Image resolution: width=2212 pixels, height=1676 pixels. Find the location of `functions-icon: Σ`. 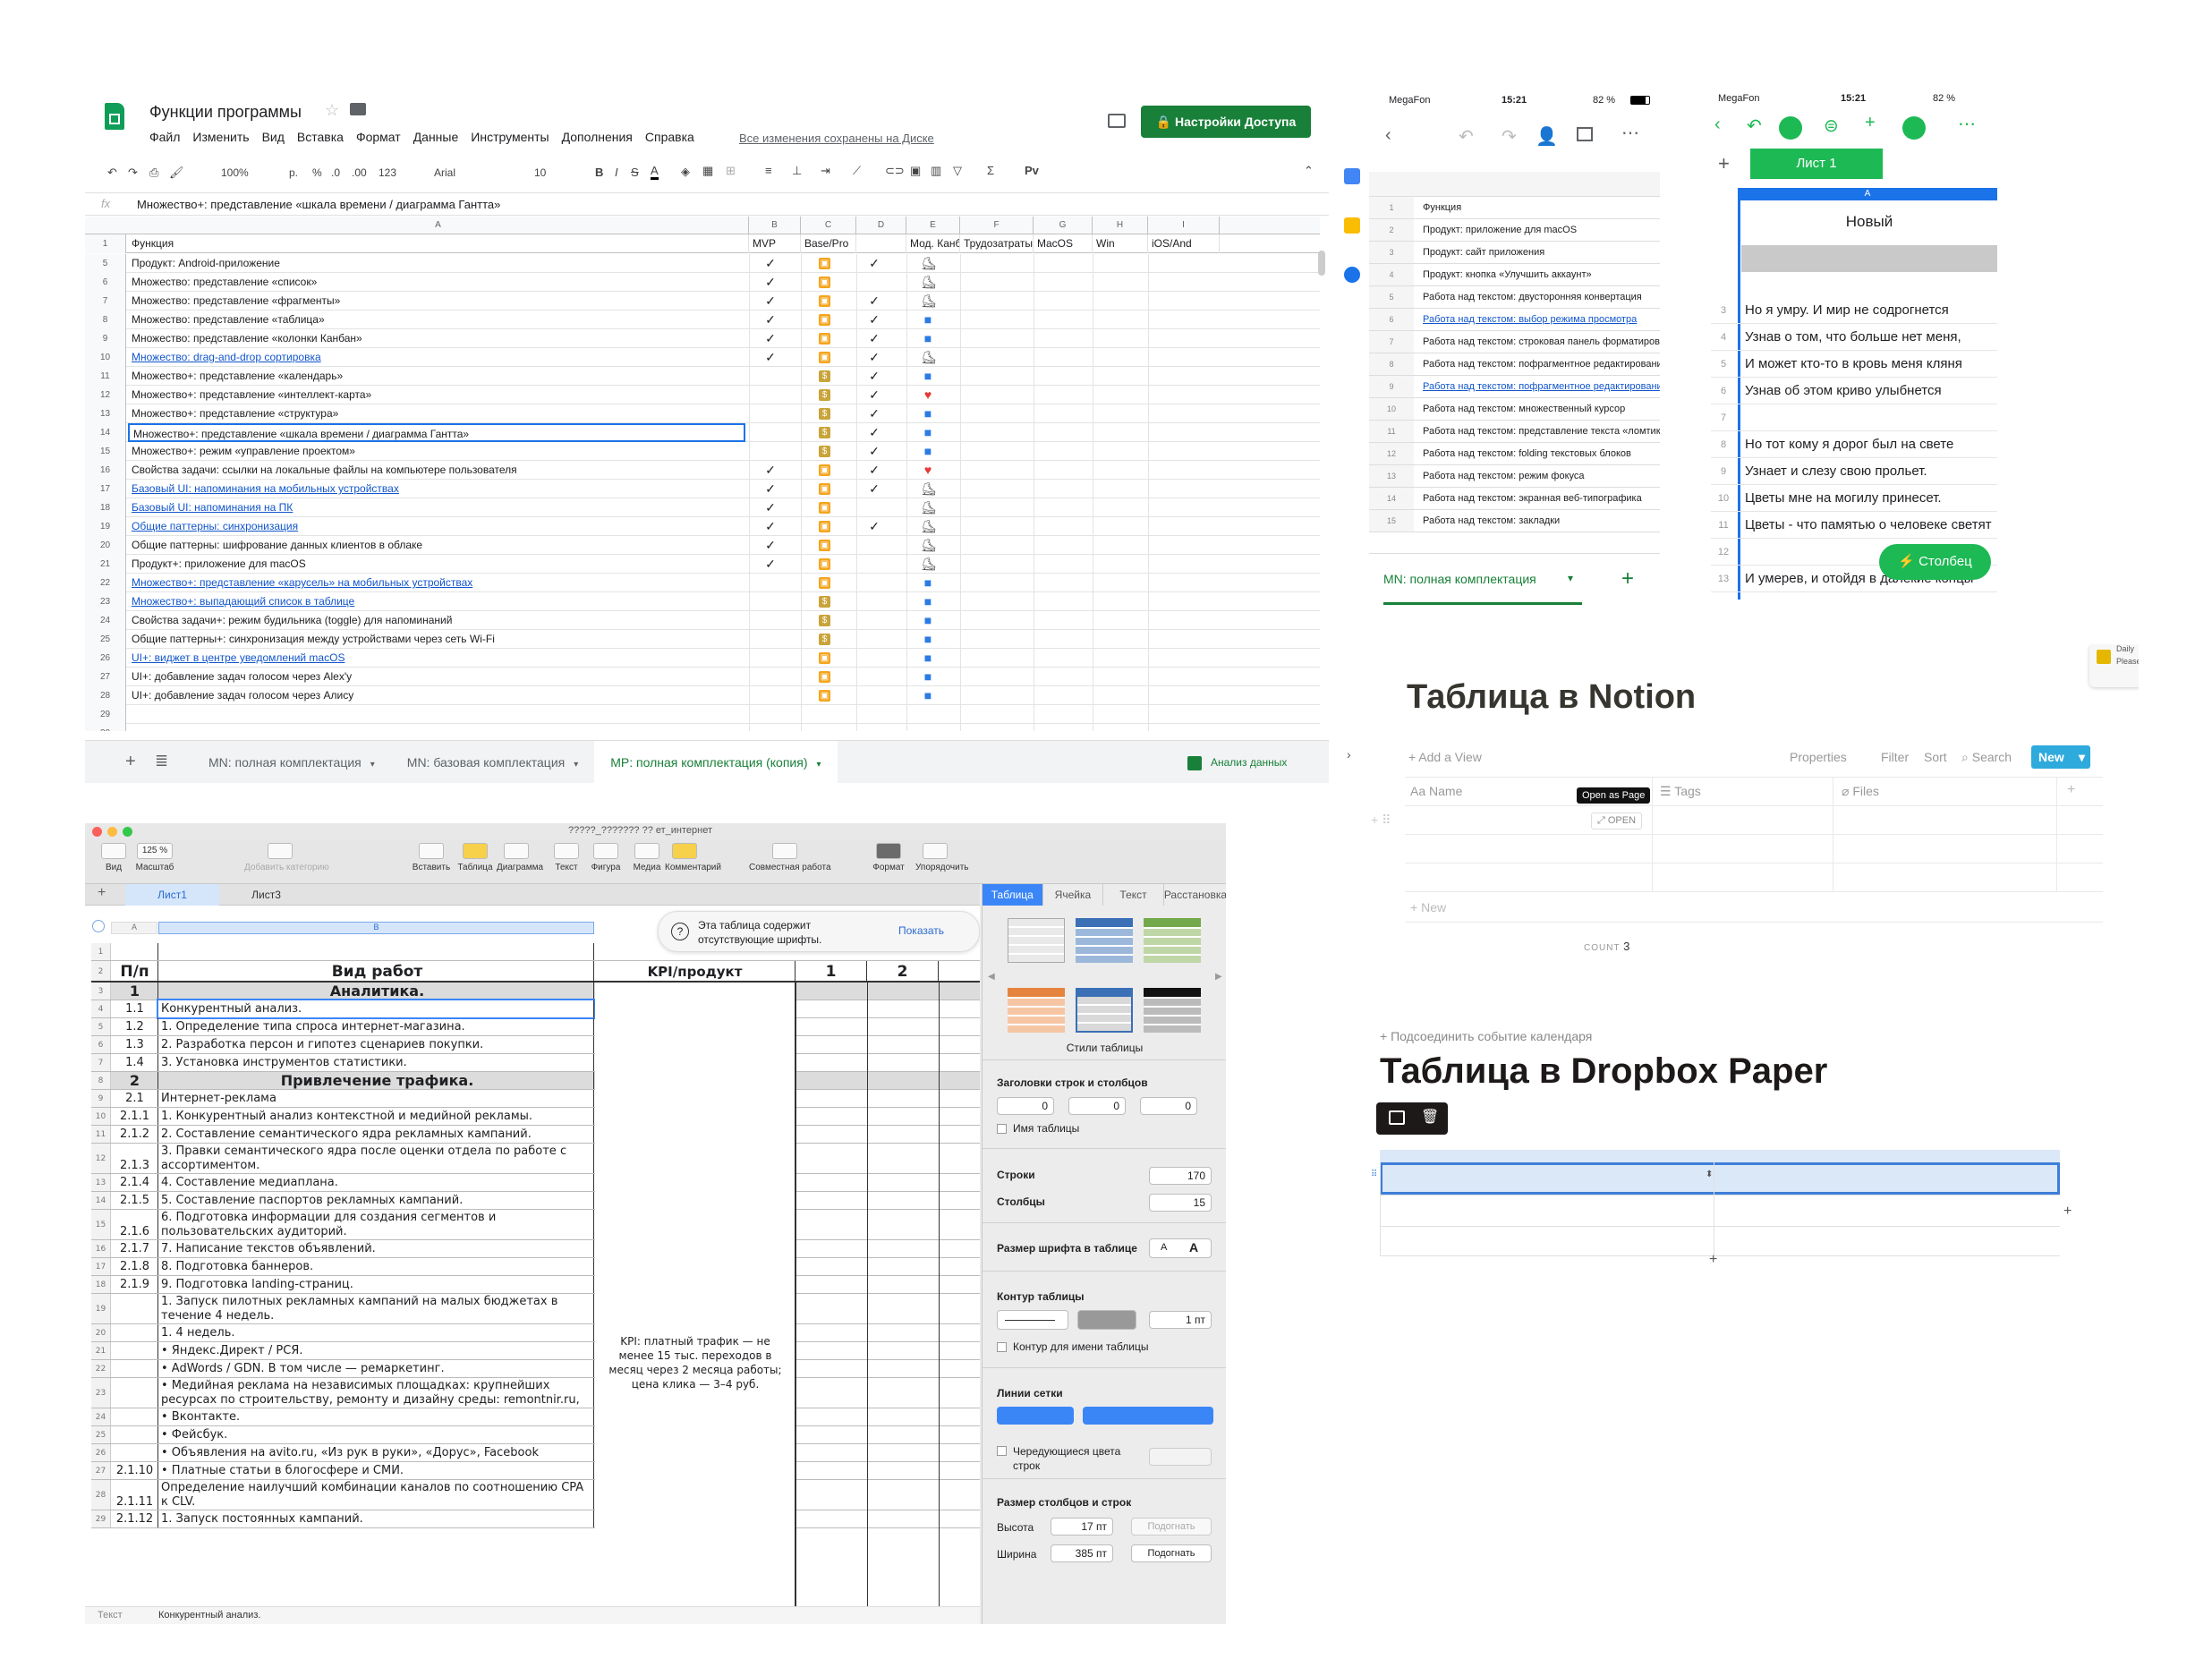

functions-icon: Σ is located at coordinates (990, 170).